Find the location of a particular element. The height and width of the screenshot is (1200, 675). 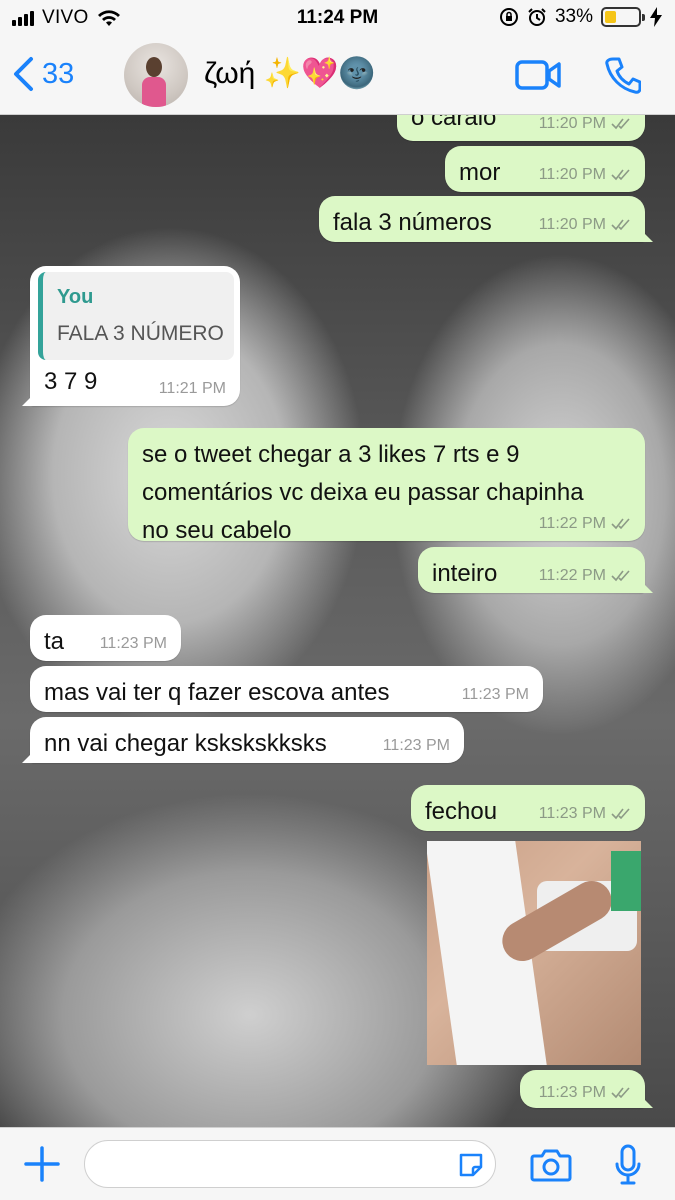

back-button: 33 is located at coordinates (43, 74).